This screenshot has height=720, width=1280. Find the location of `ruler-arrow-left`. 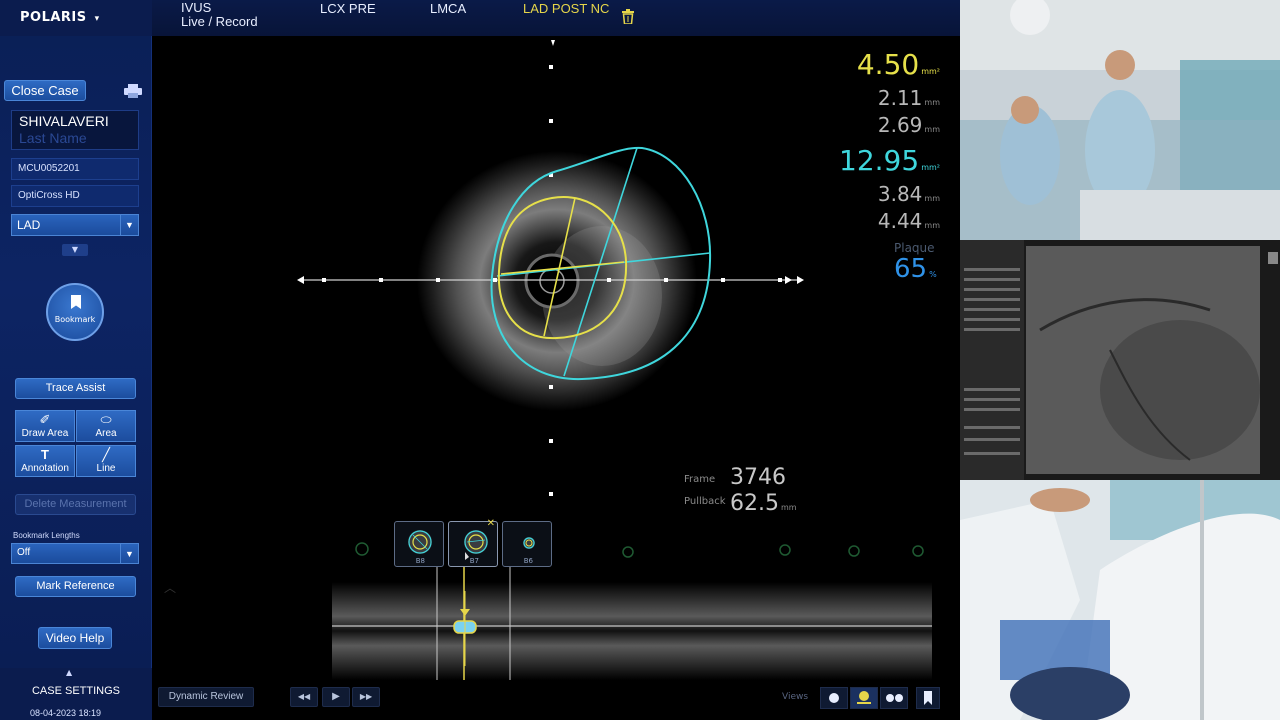

ruler-arrow-left is located at coordinates (300, 280).